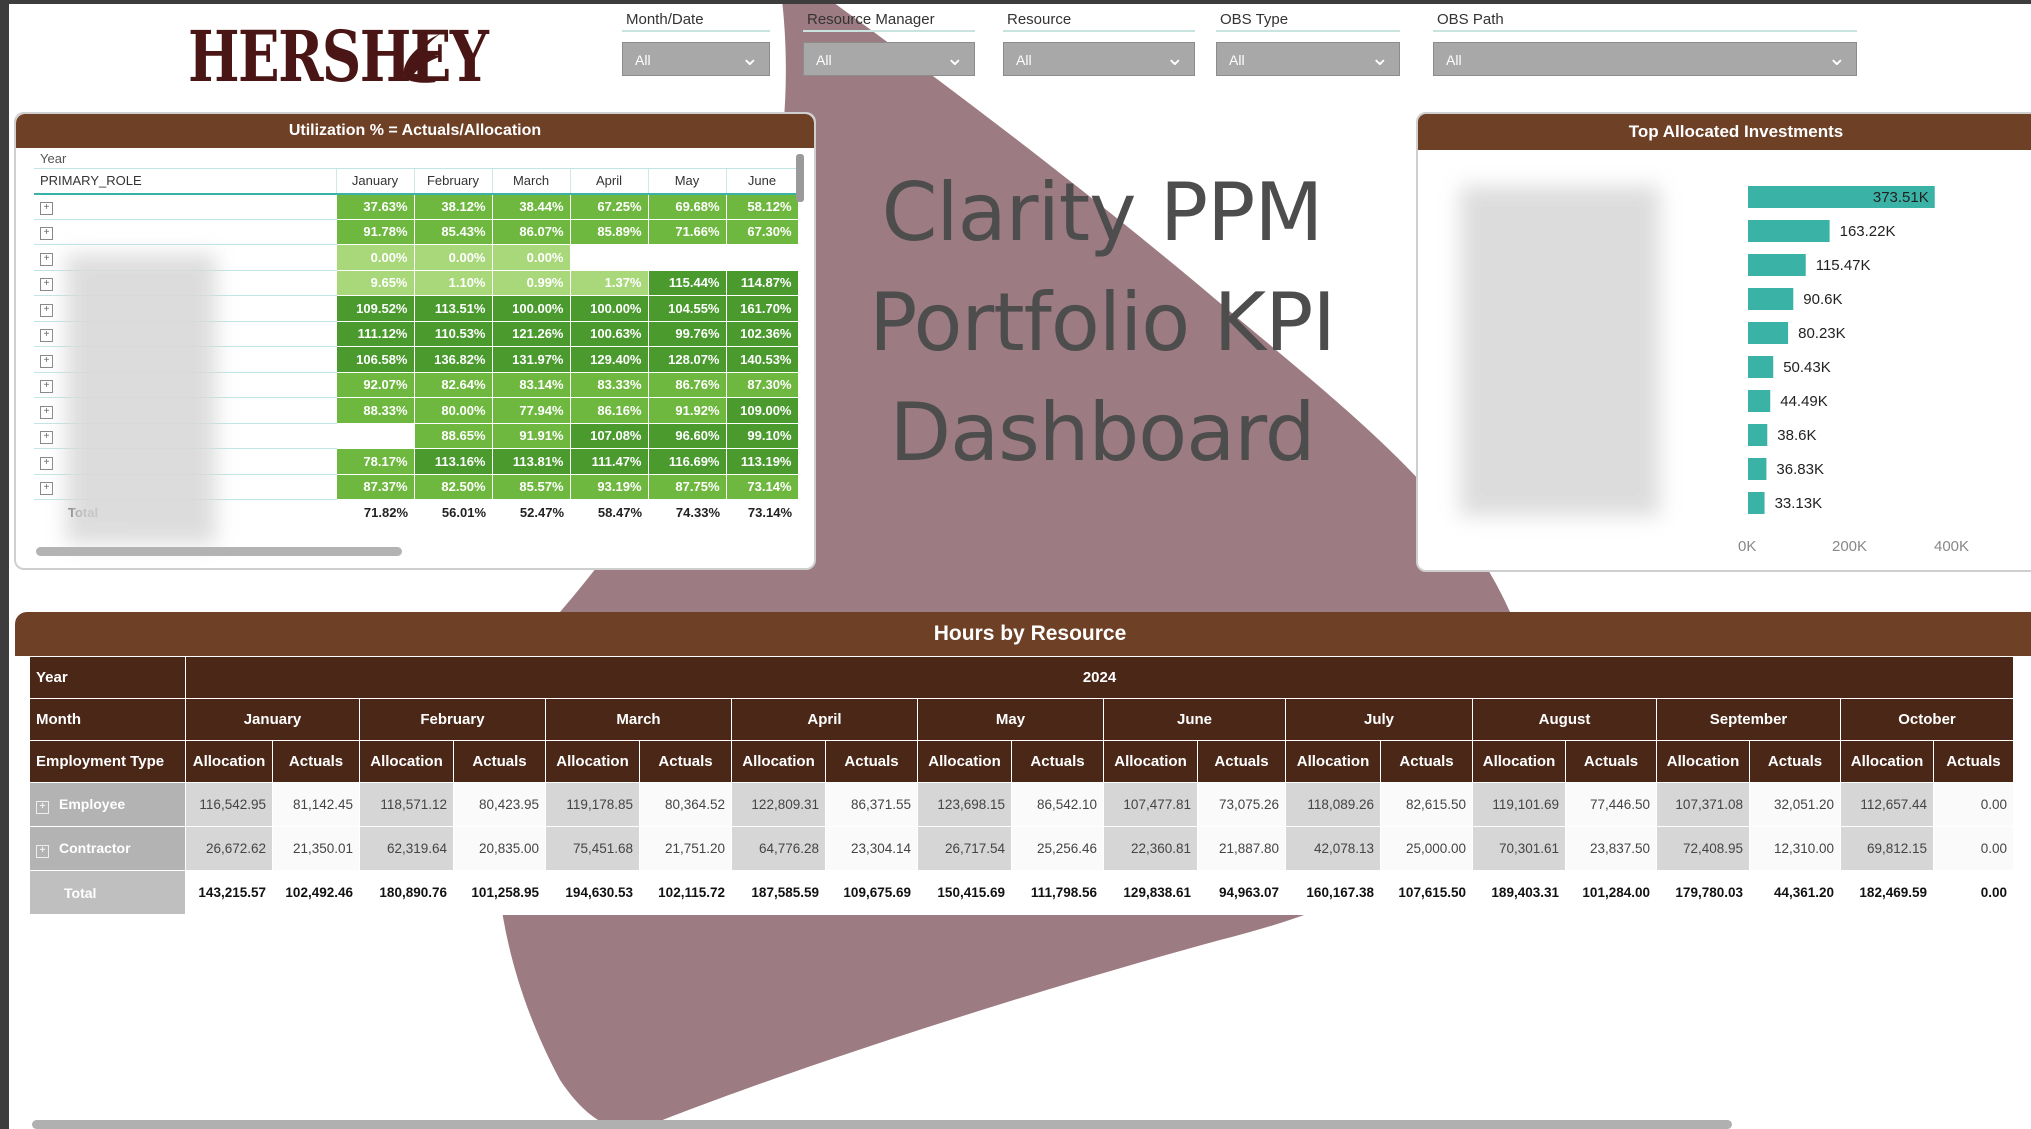 This screenshot has height=1129, width=2031. Describe the element at coordinates (107, 804) in the screenshot. I see `employment-type-label: + Employee` at that location.